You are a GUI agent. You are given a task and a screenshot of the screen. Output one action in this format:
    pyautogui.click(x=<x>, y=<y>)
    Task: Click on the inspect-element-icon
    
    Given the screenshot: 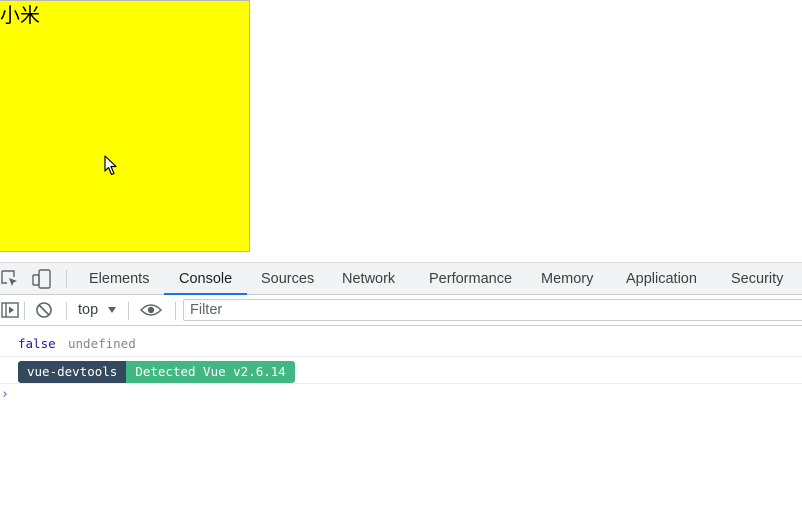 What is the action you would take?
    pyautogui.click(x=10, y=279)
    